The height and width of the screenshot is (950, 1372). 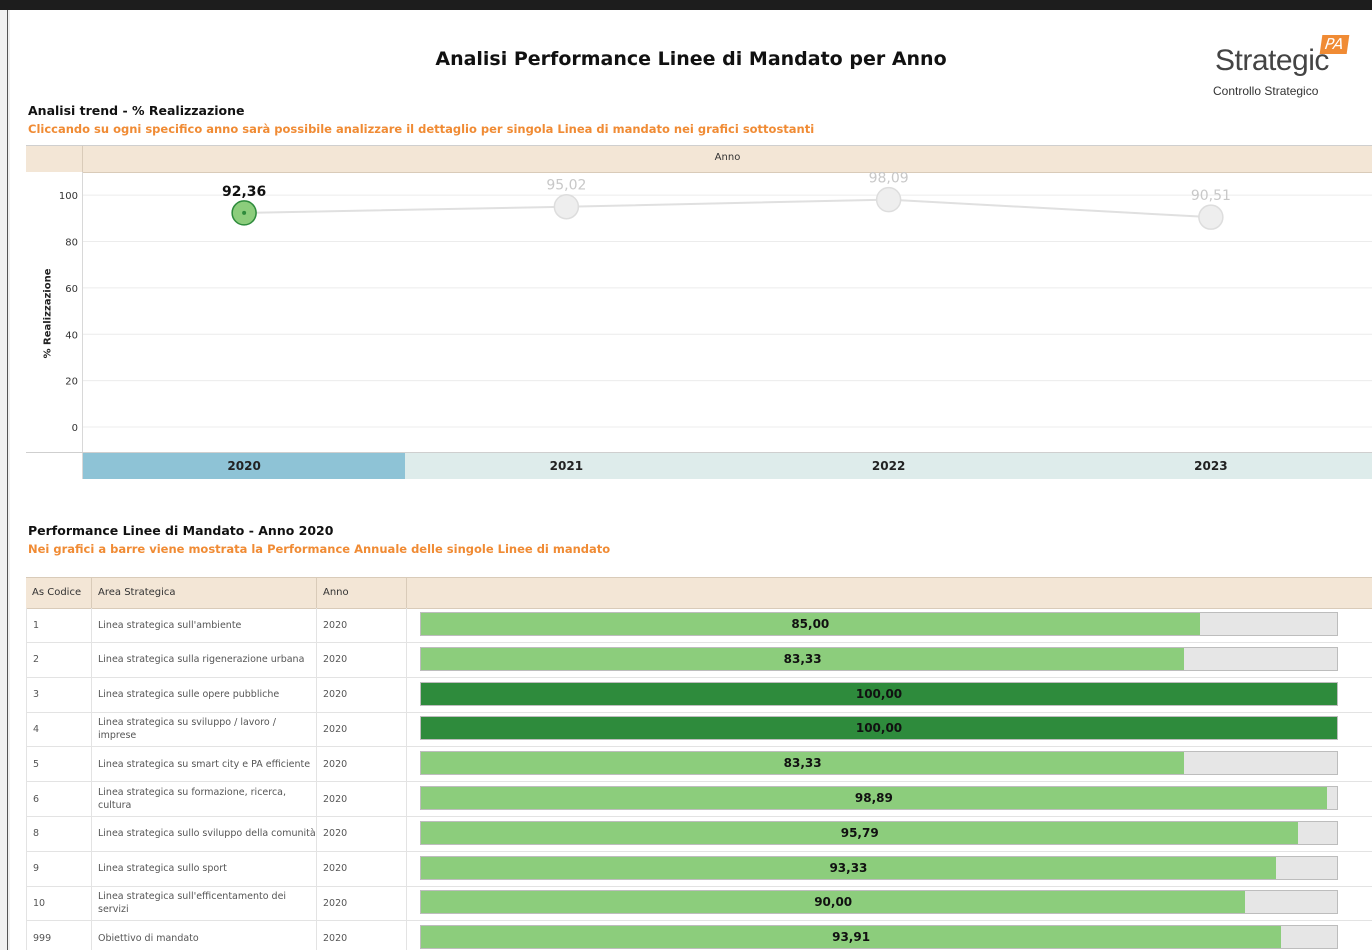 I want to click on data-label: 98,09, so click(x=889, y=179).